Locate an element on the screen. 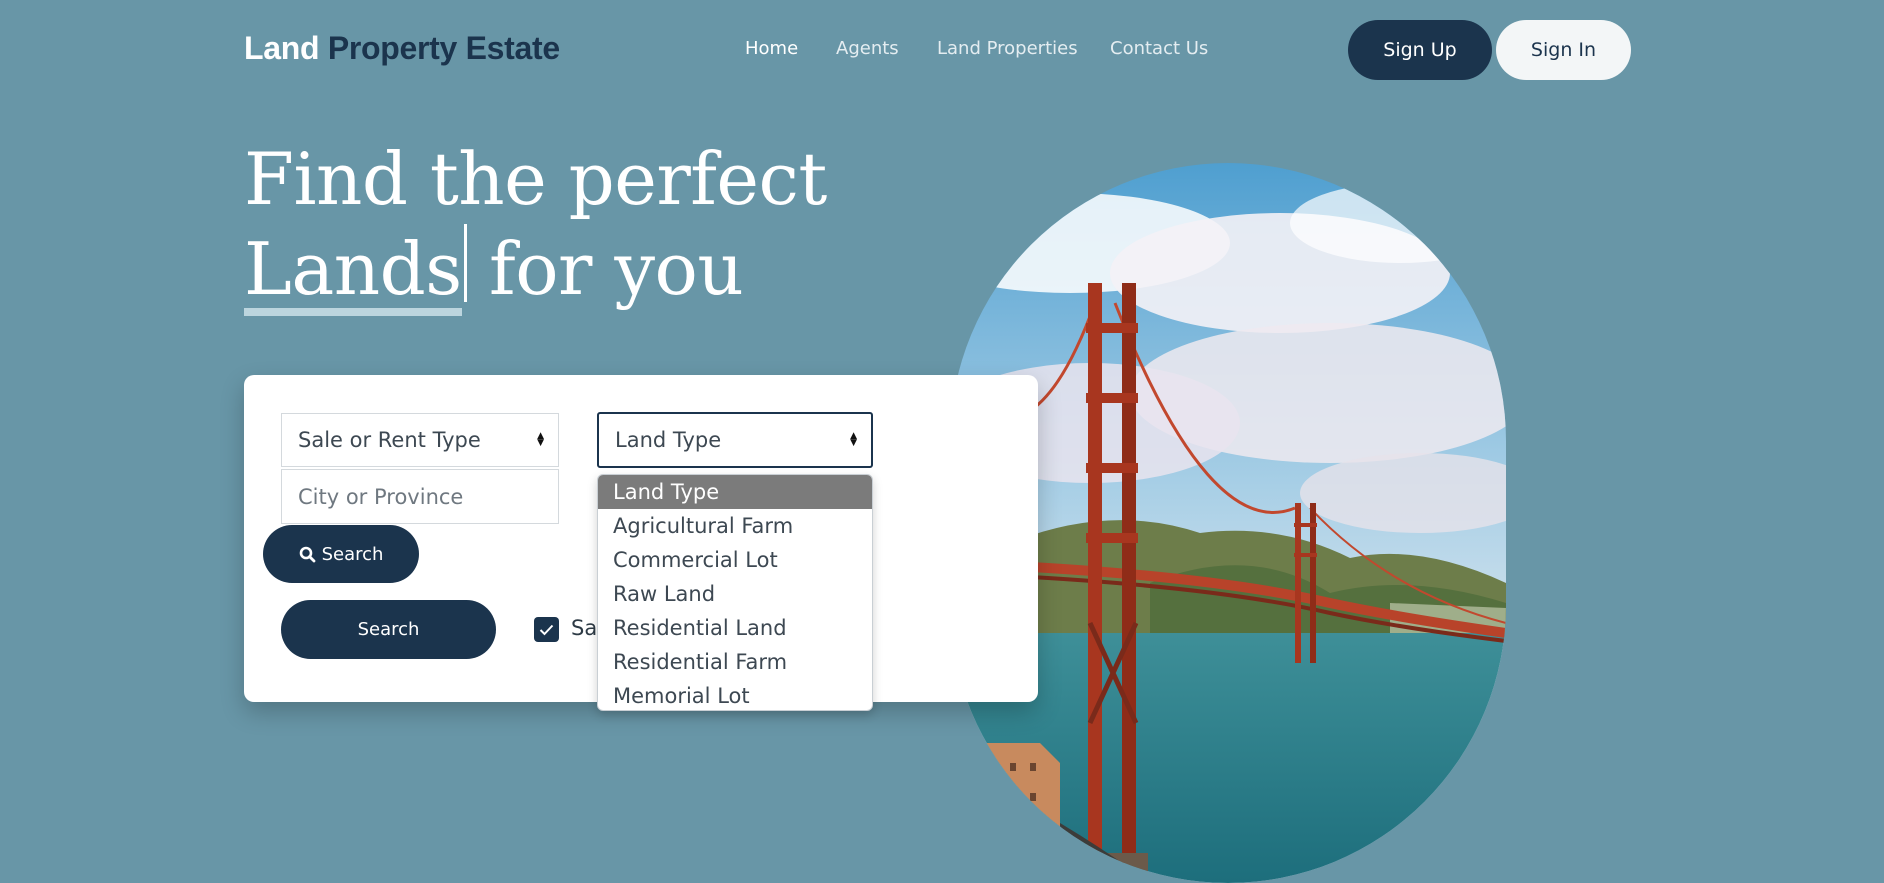 The height and width of the screenshot is (883, 1884). sign-up-button: Sign Up is located at coordinates (1420, 50).